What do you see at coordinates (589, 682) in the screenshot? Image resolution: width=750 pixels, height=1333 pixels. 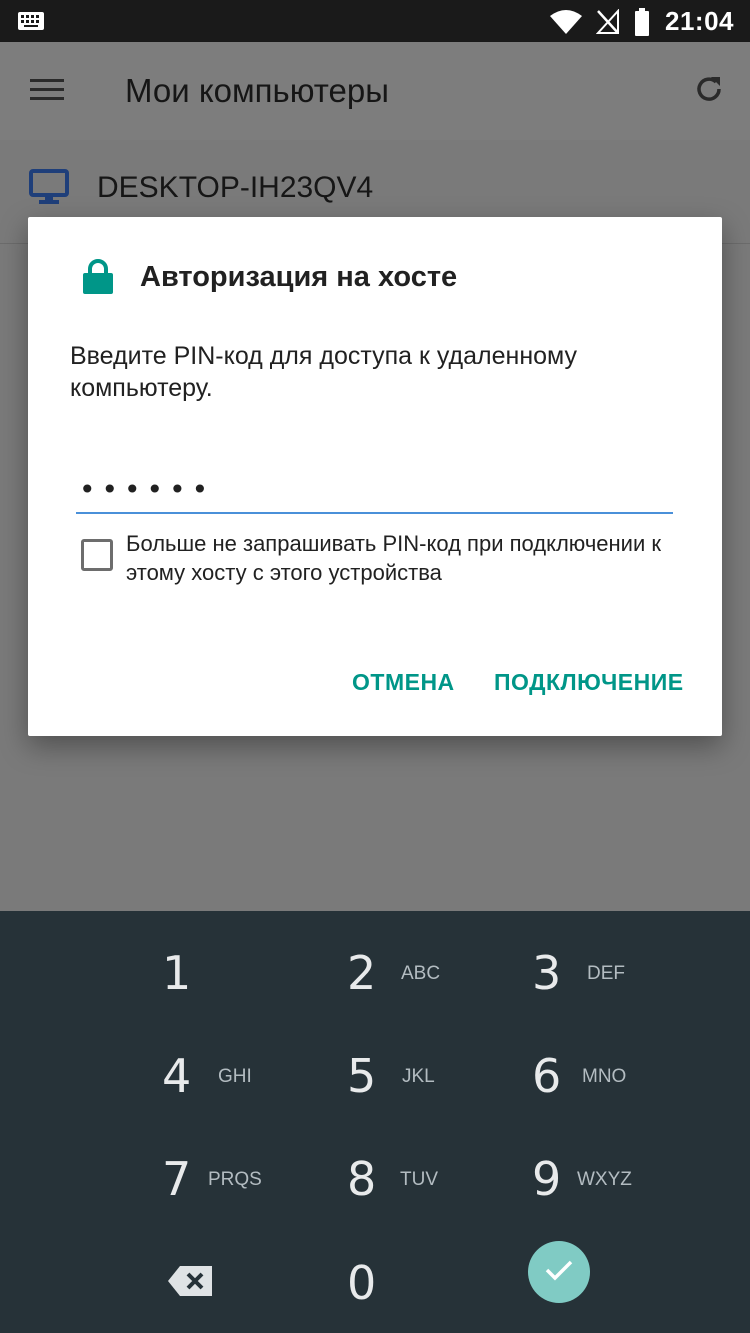 I see `connect-button: ПОДКЛЮЧЕНИЕ` at bounding box center [589, 682].